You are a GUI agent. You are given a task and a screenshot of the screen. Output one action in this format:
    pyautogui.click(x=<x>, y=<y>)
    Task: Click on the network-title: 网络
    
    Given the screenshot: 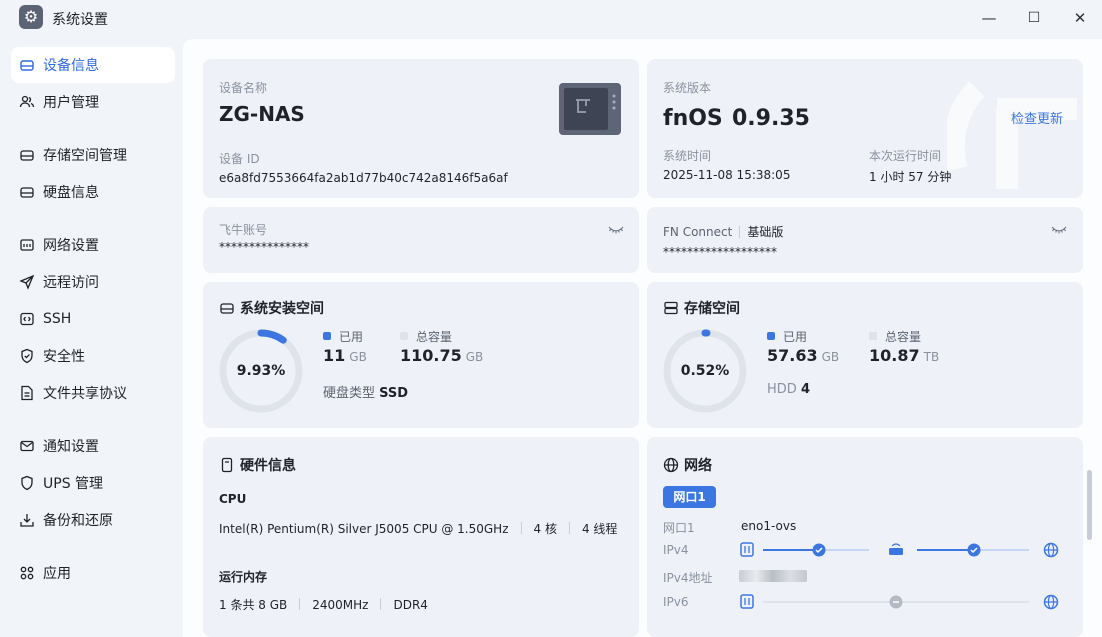 What is the action you would take?
    pyautogui.click(x=698, y=466)
    